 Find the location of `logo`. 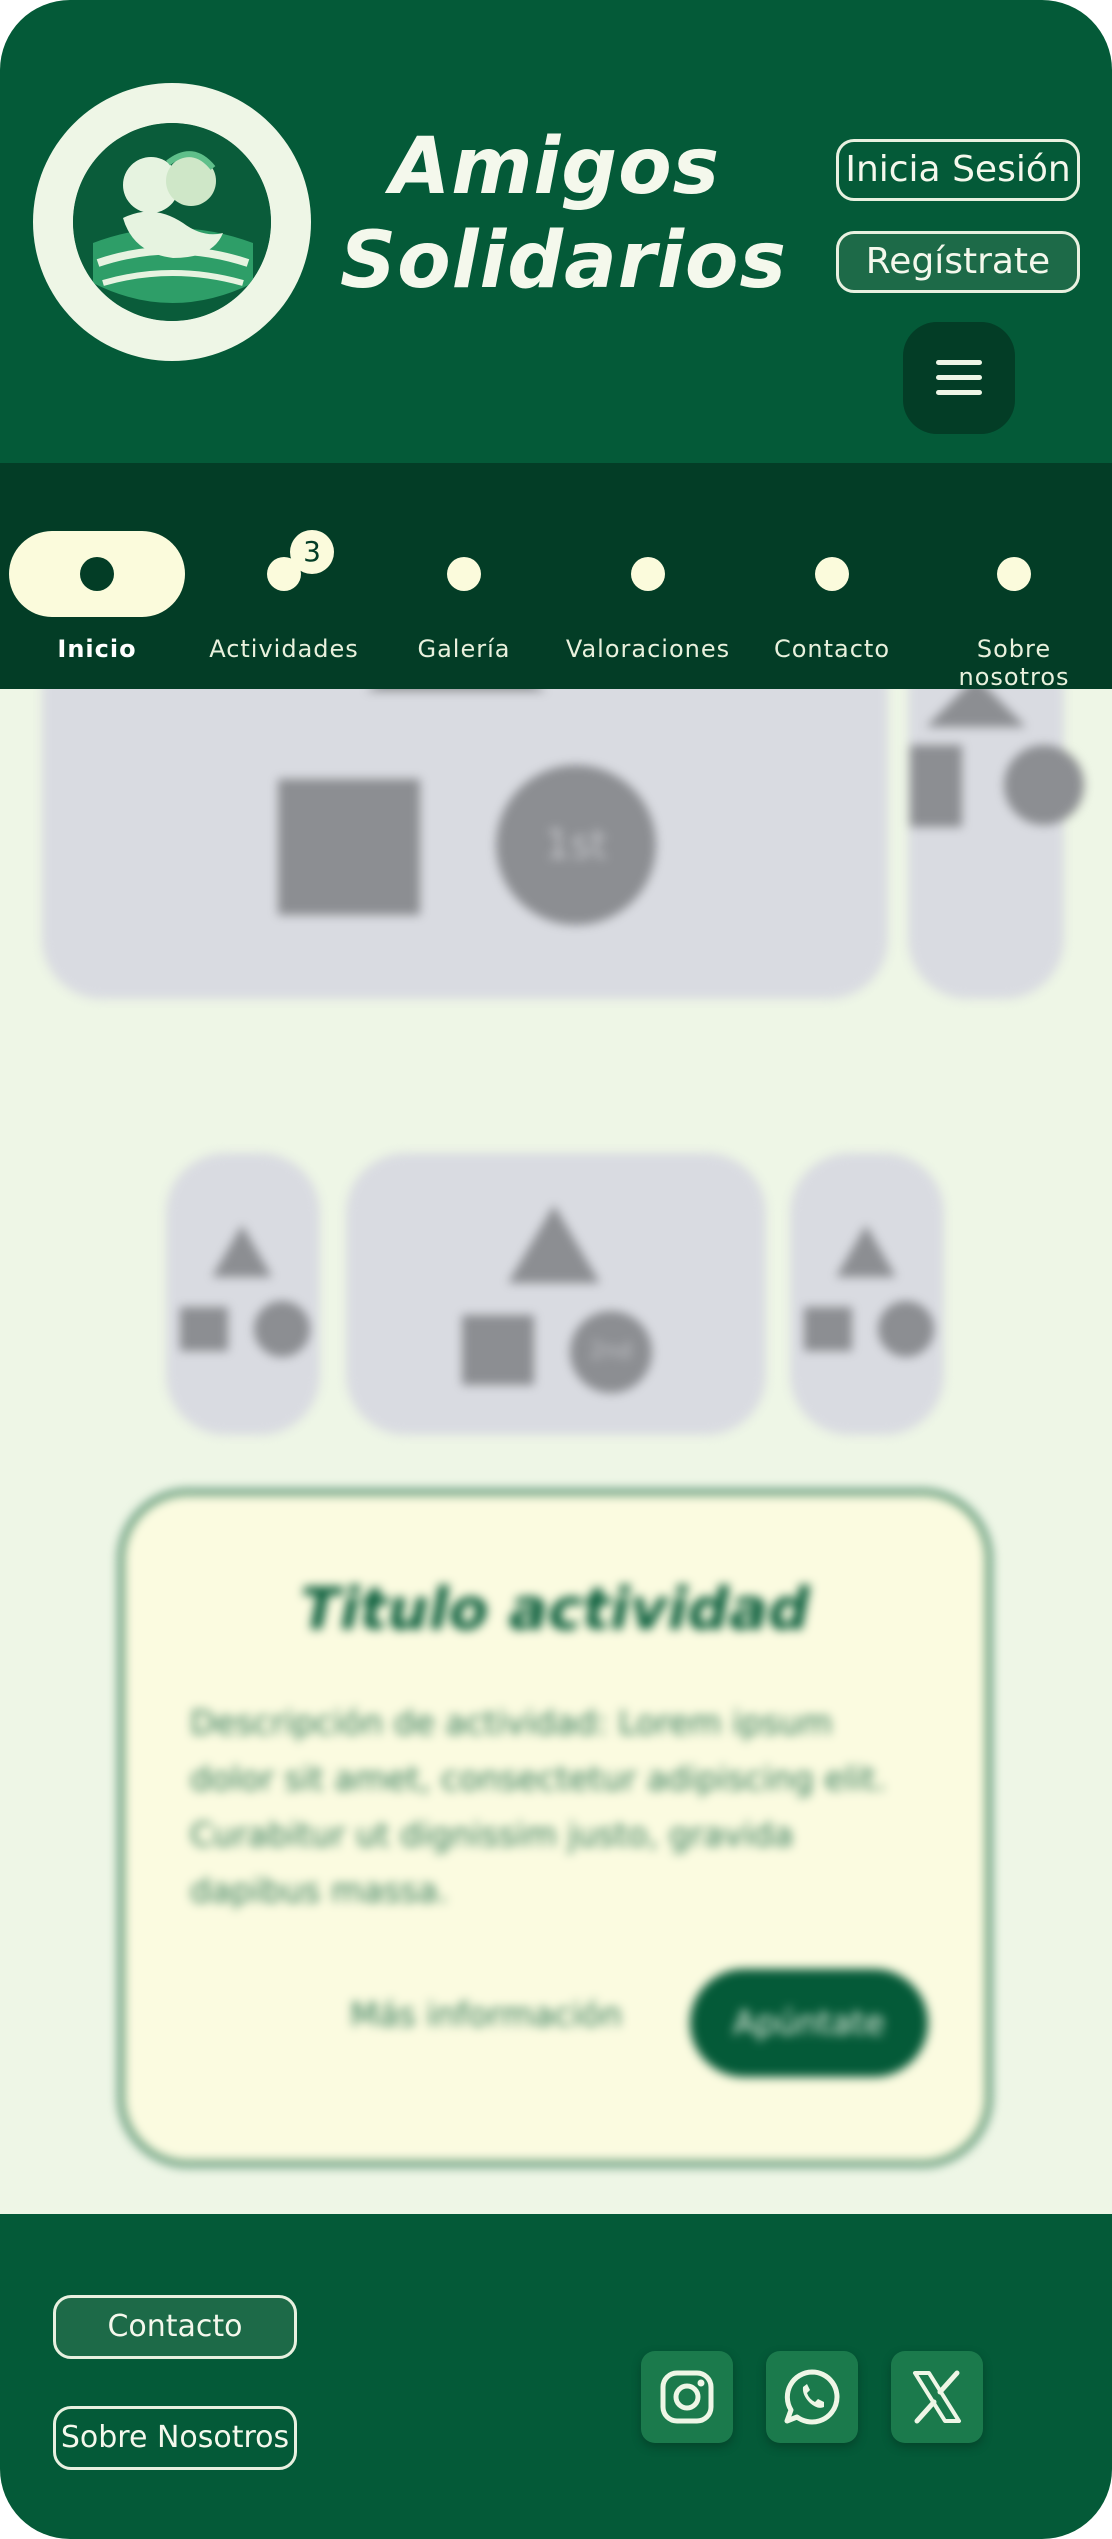

logo is located at coordinates (172, 222).